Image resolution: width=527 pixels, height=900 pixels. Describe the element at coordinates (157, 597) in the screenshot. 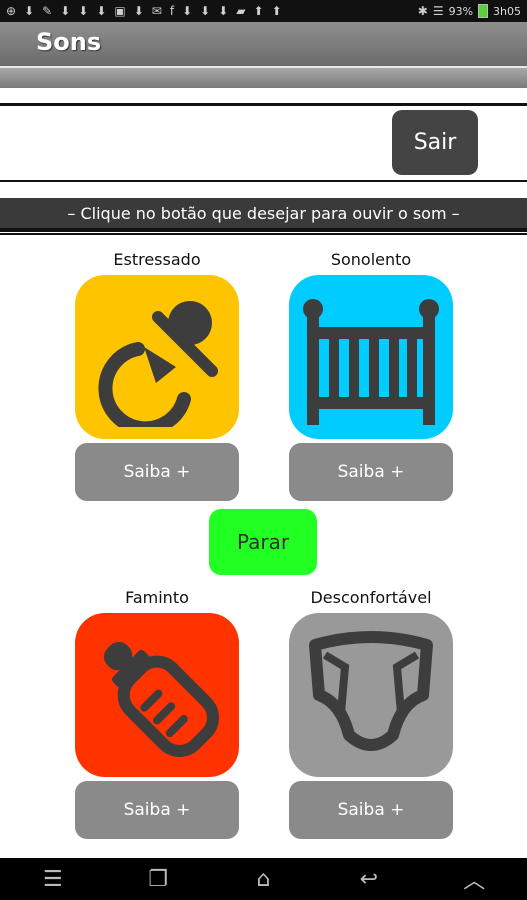

I see `sound-label-faminto: Faminto` at that location.